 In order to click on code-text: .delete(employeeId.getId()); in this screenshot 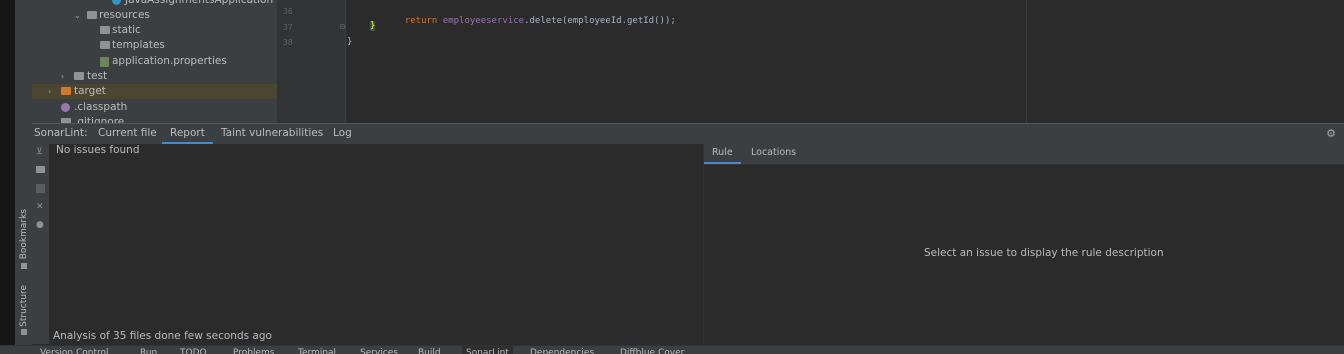, I will do `click(600, 21)`.